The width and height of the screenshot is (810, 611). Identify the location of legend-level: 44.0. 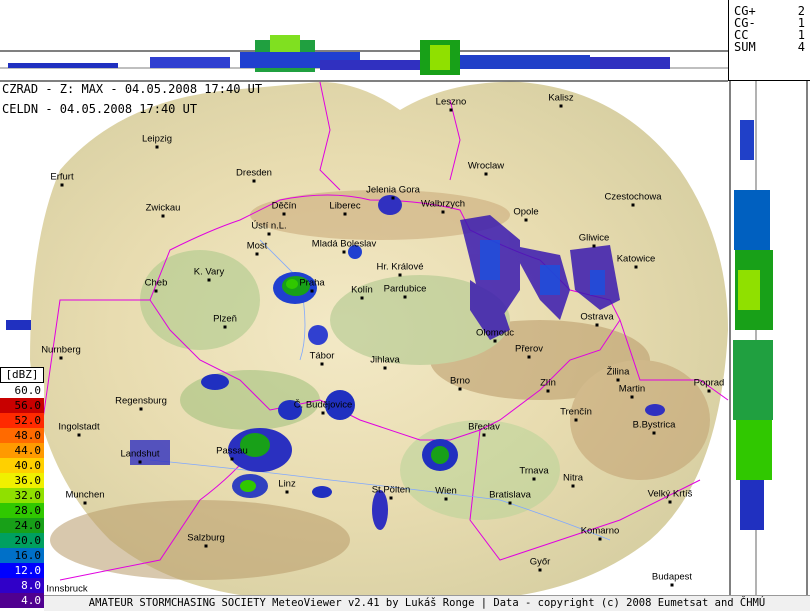
(22, 450).